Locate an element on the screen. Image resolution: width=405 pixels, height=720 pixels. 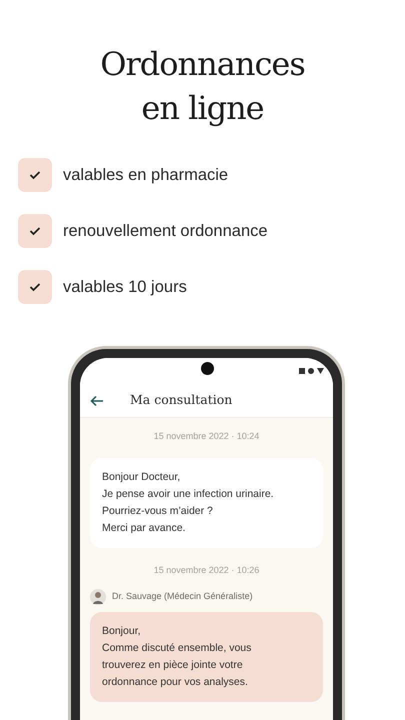
feature-label: renouvellement ordonnance is located at coordinates (165, 231).